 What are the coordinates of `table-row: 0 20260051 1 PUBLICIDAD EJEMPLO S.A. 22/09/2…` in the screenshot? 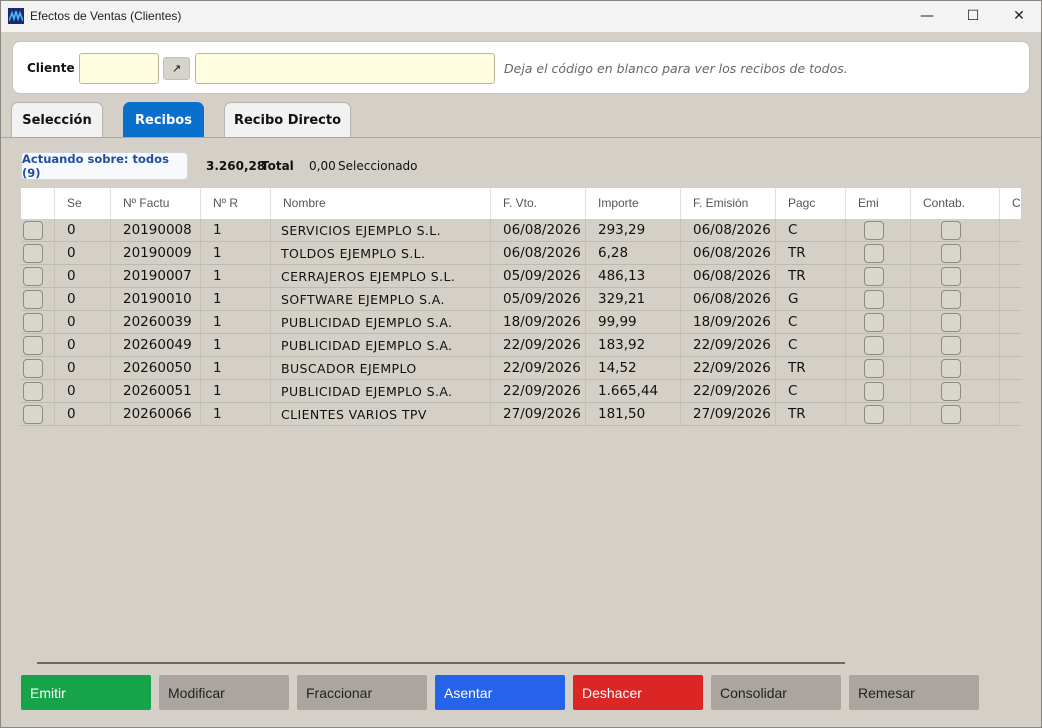 It's located at (521, 391).